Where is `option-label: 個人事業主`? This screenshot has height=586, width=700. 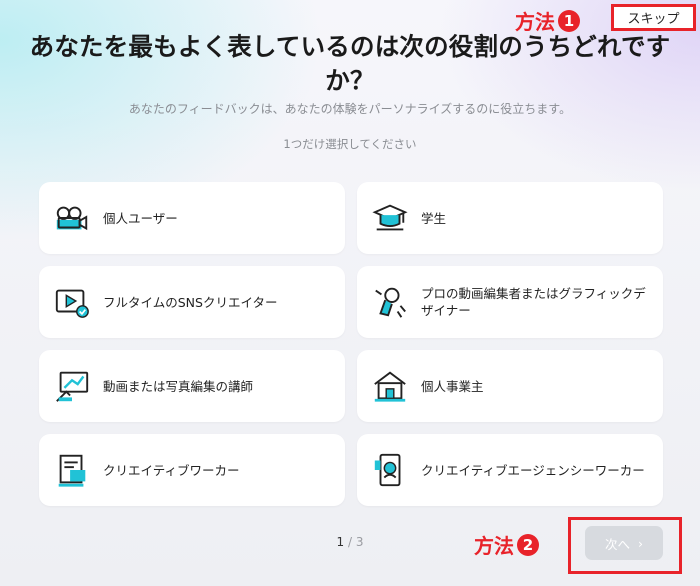
option-label: 個人事業主 is located at coordinates (452, 386).